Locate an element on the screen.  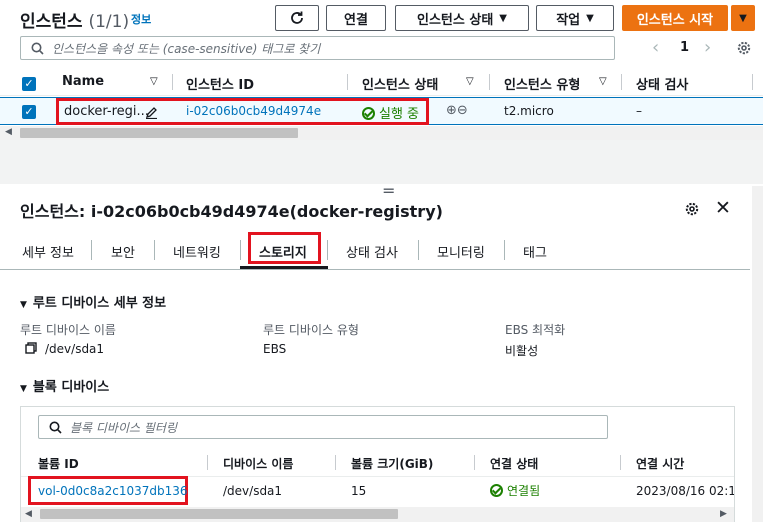
table-scrollbar-thumb is located at coordinates (159, 133).